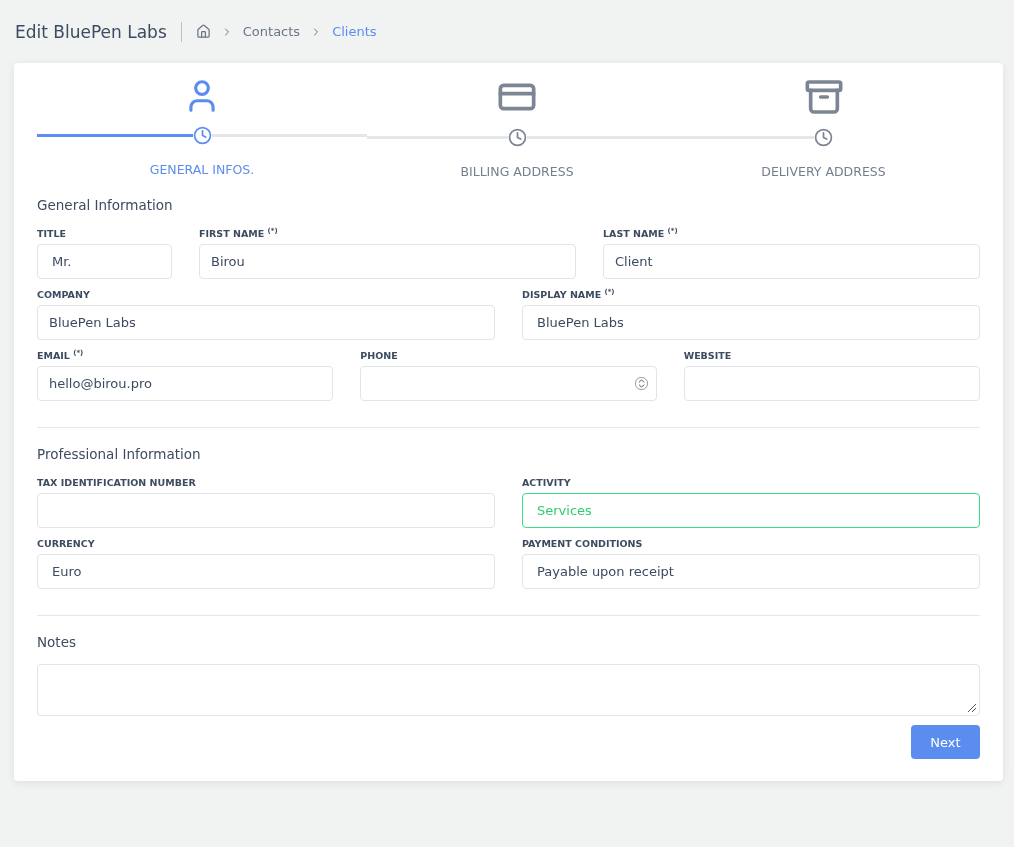 This screenshot has width=1014, height=847. Describe the element at coordinates (266, 322) in the screenshot. I see `input-field: BluePen Labs` at that location.